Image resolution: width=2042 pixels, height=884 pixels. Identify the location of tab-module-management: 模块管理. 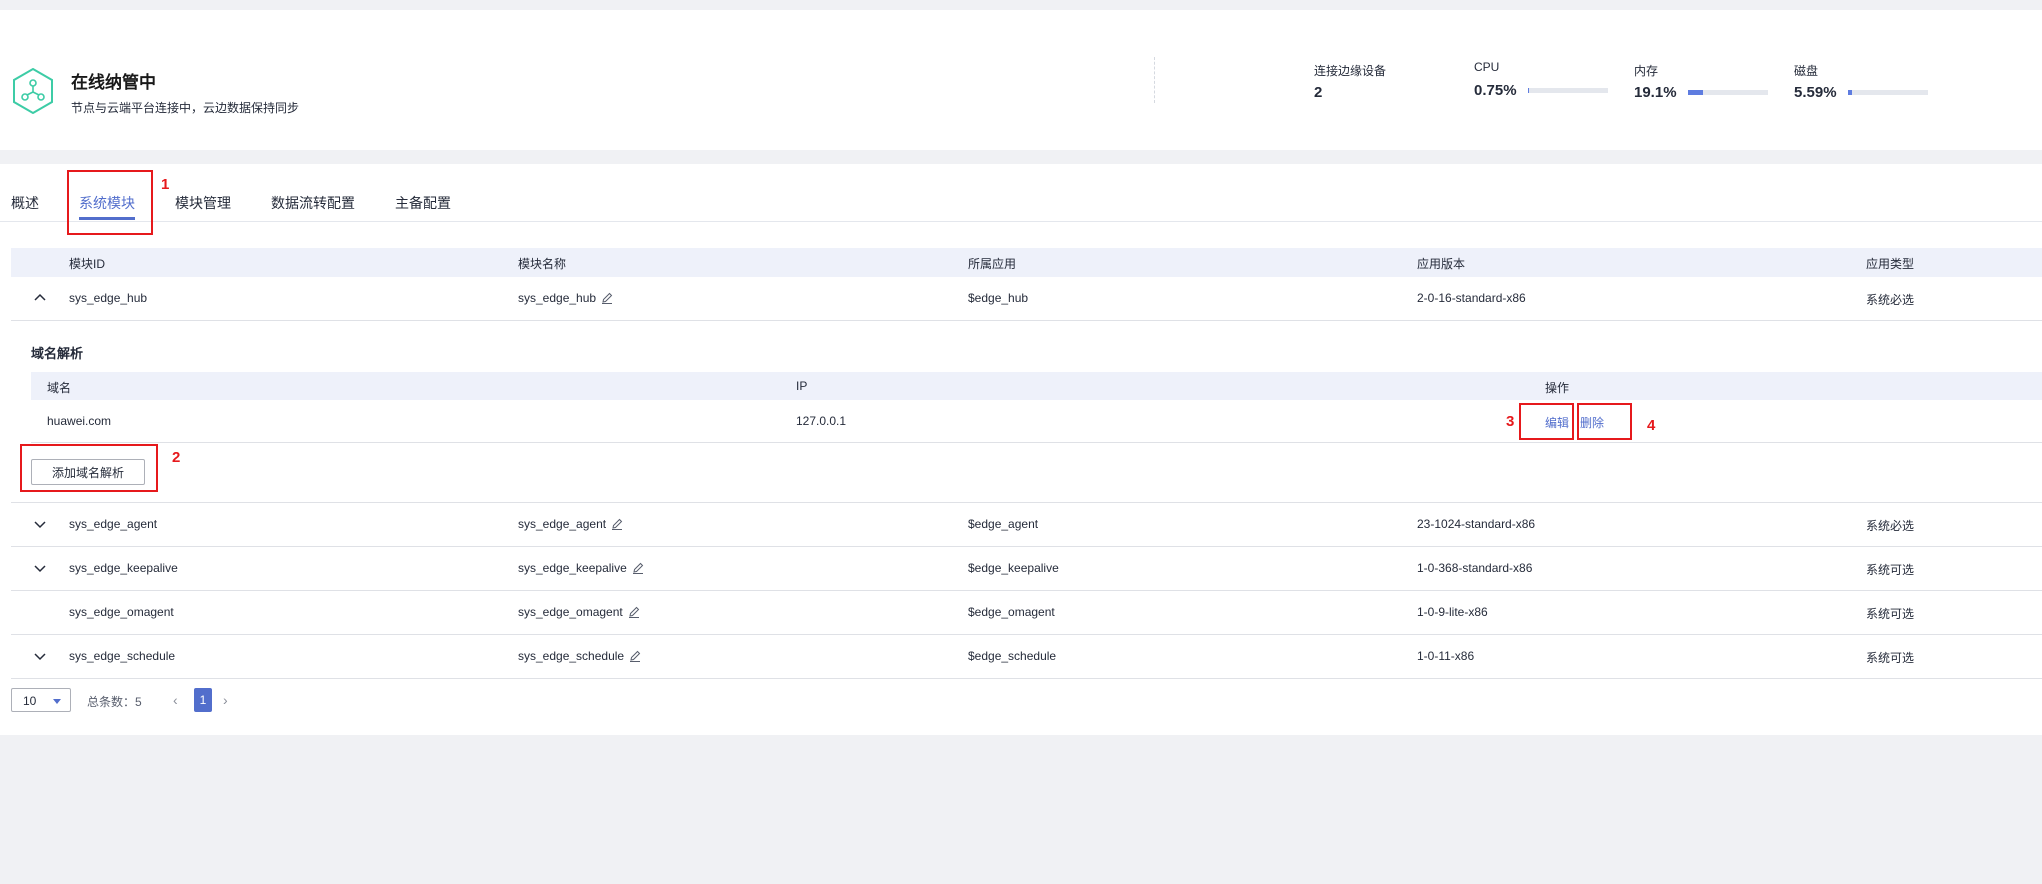
(203, 203).